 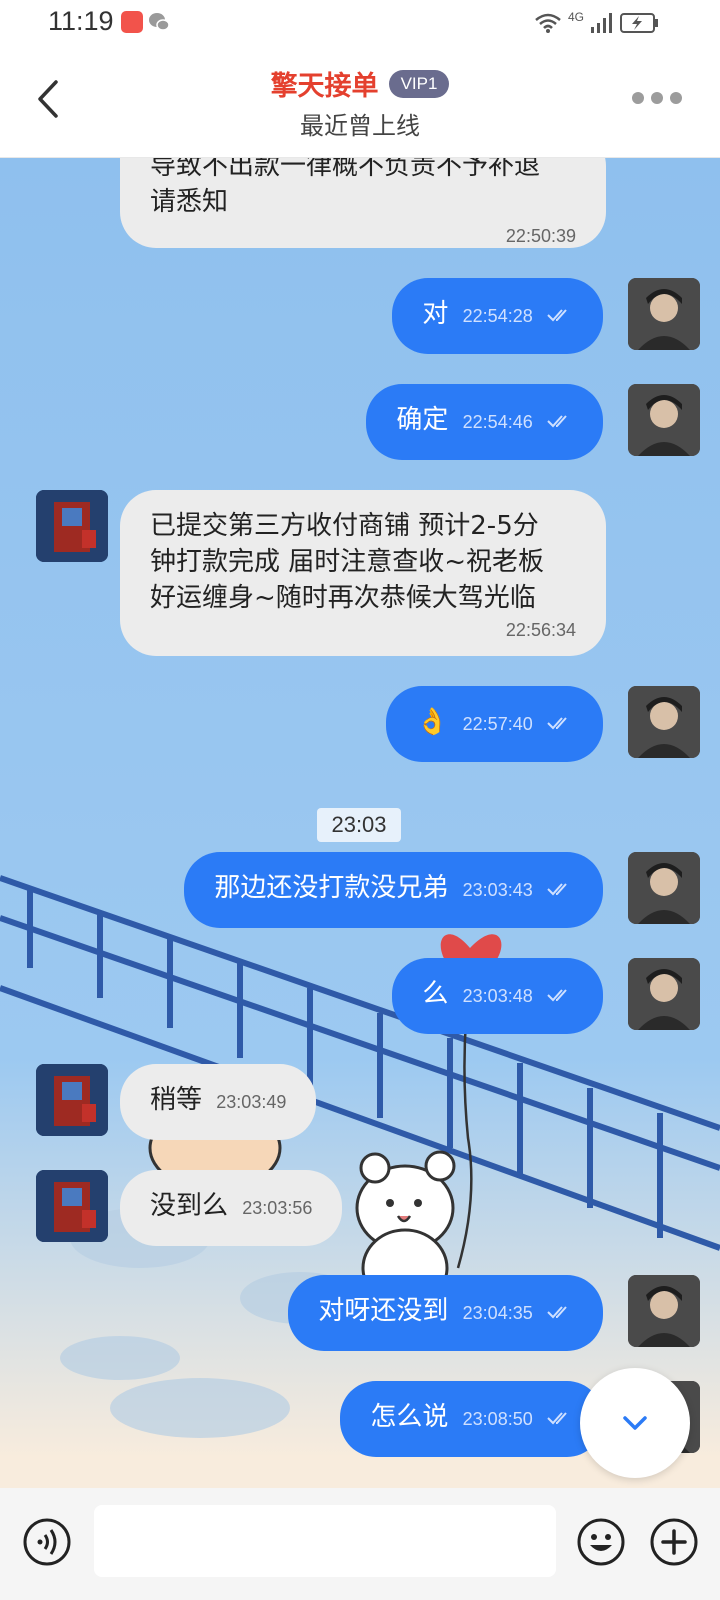 I want to click on wechat-icon, so click(x=159, y=22).